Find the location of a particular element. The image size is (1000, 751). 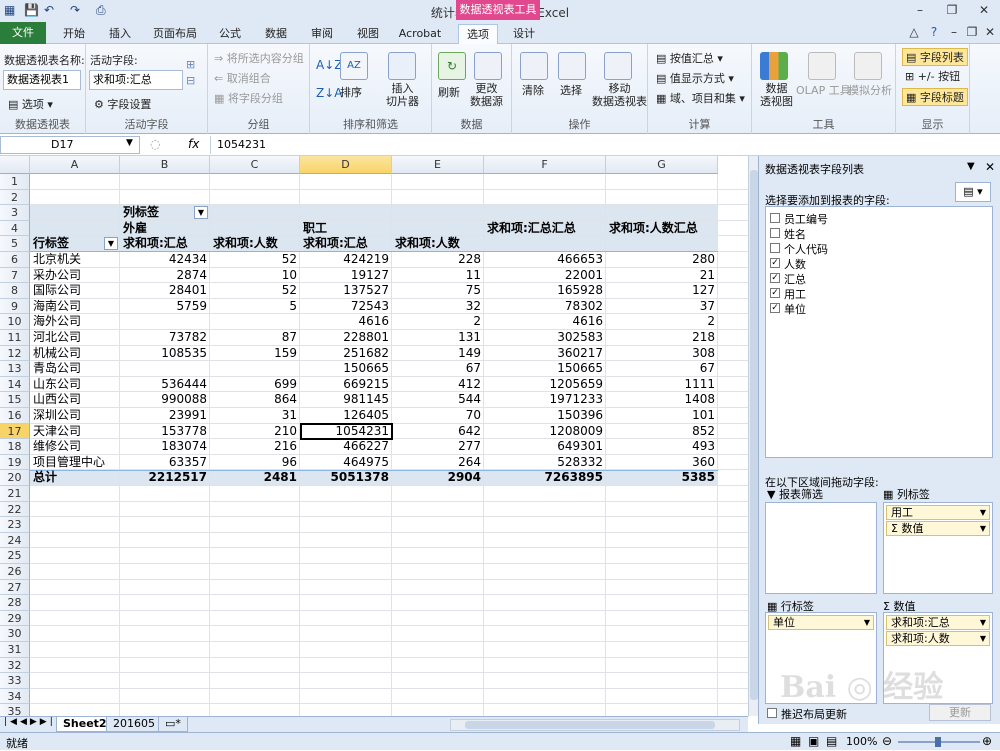

value-cell is located at coordinates (255, 322).